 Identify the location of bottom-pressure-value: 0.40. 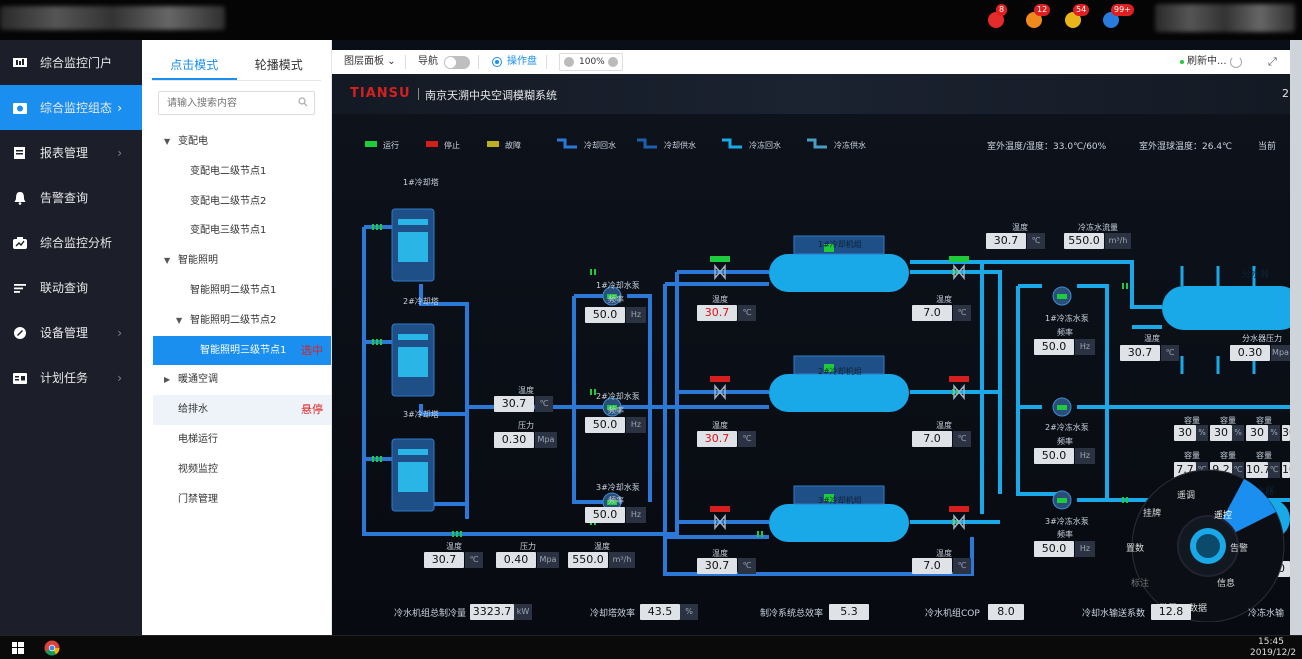
(516, 560).